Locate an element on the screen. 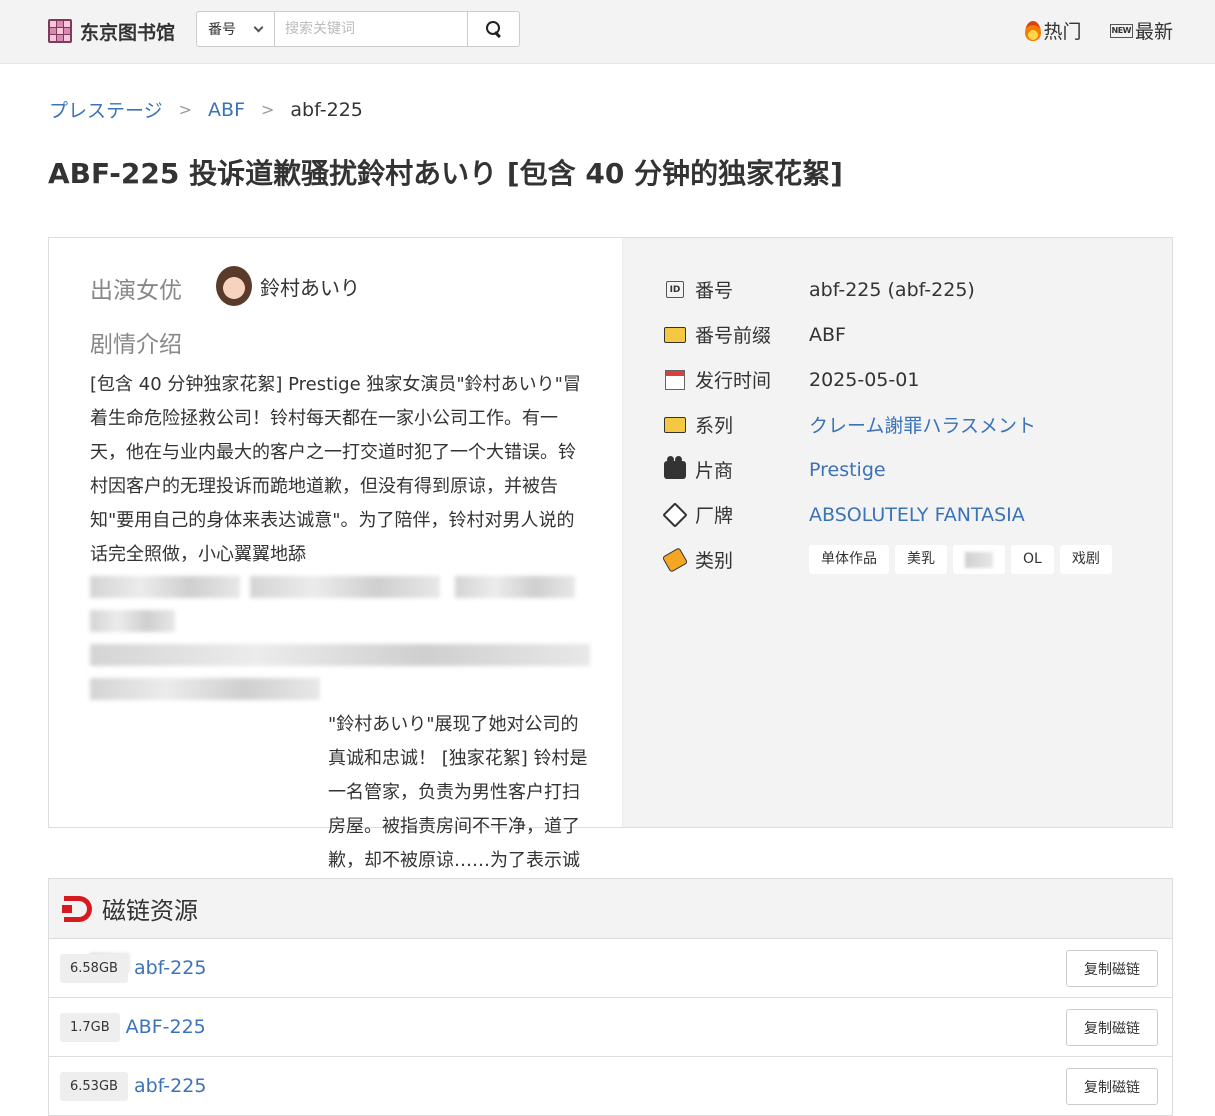  meta-key: 片商 is located at coordinates (714, 471).